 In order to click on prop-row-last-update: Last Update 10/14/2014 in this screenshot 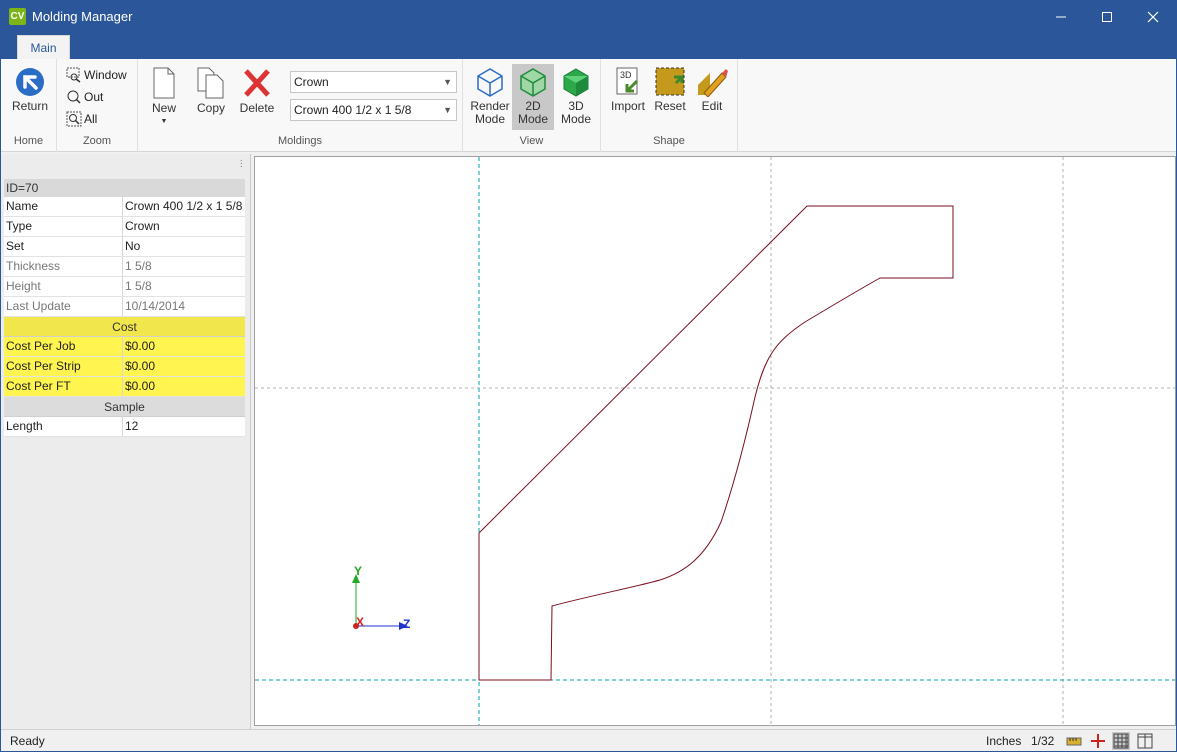, I will do `click(124, 307)`.